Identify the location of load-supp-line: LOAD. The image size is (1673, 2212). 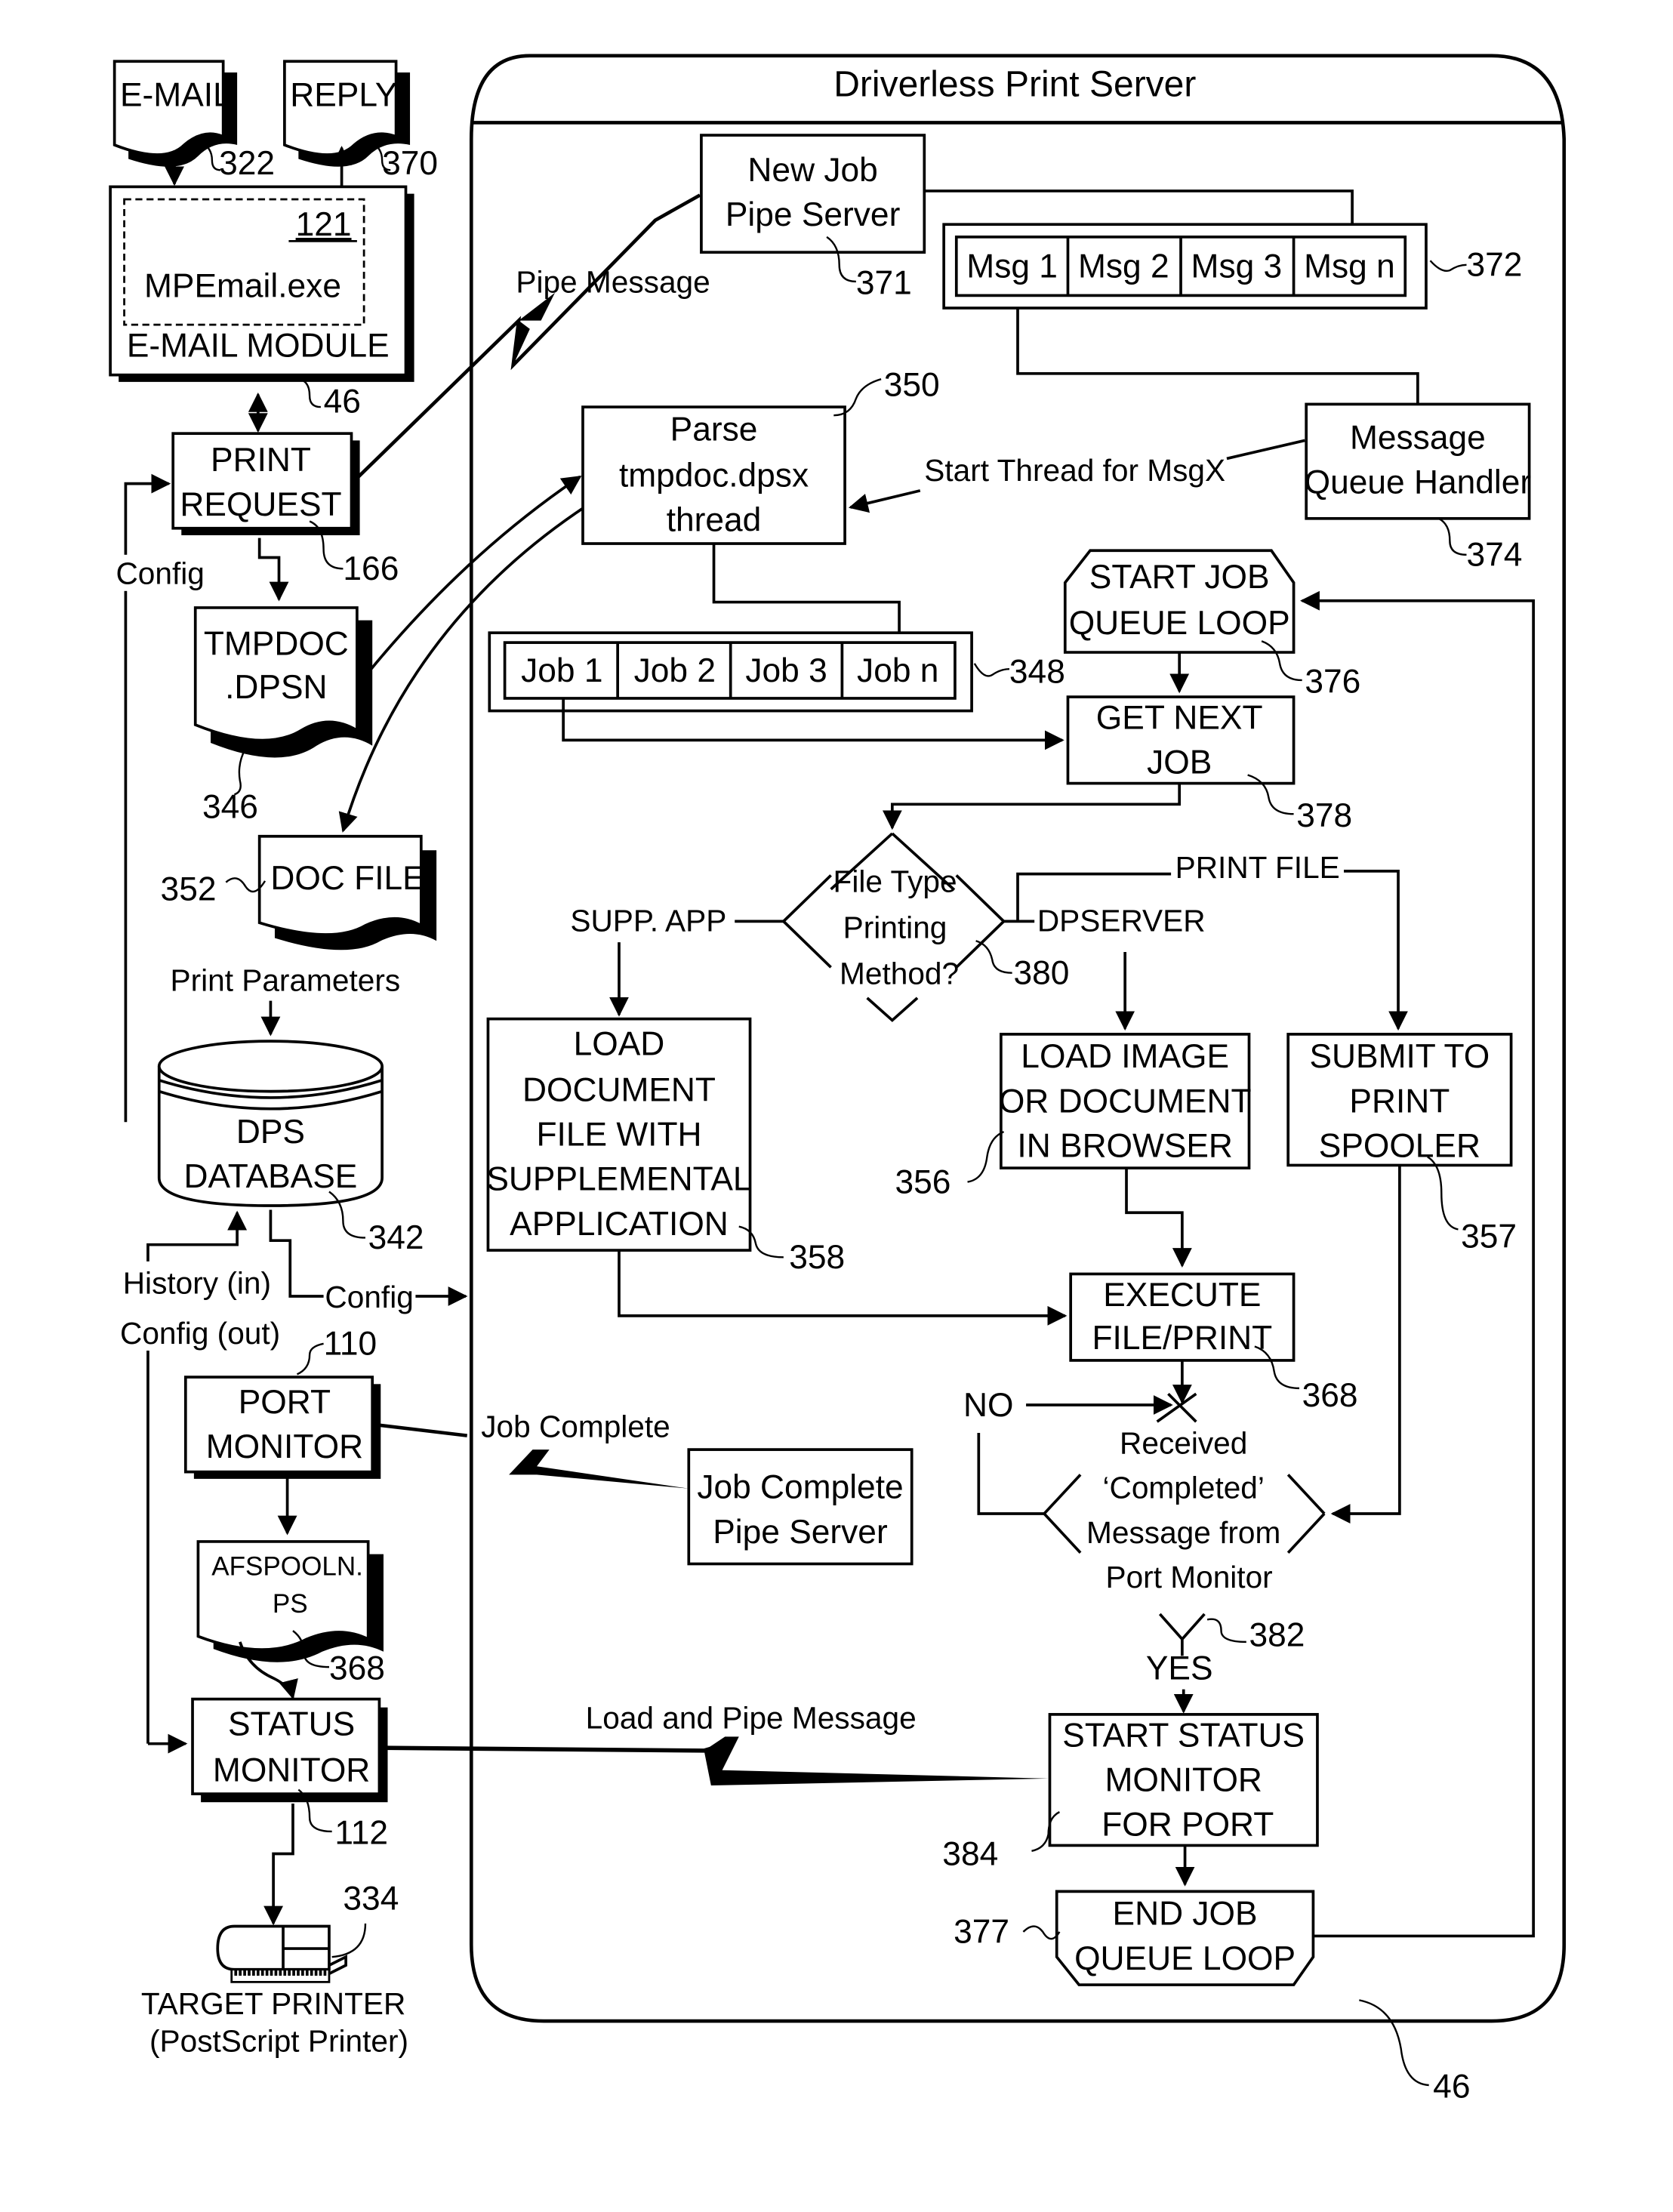
(619, 1044).